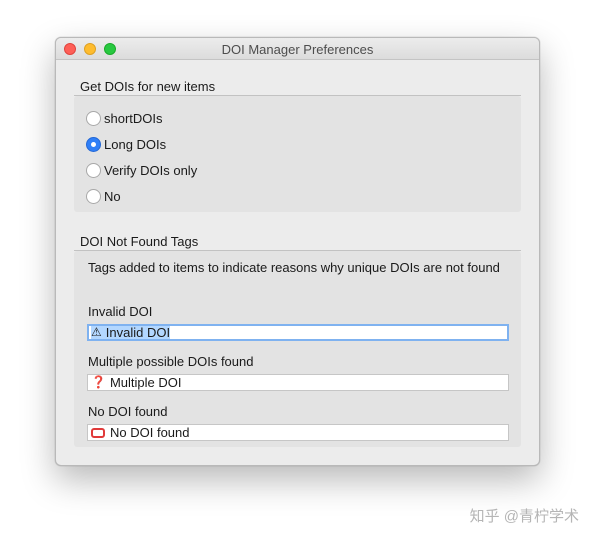  Describe the element at coordinates (298, 382) in the screenshot. I see `multiple-dois-tag-input: ❓ Multiple DOI` at that location.